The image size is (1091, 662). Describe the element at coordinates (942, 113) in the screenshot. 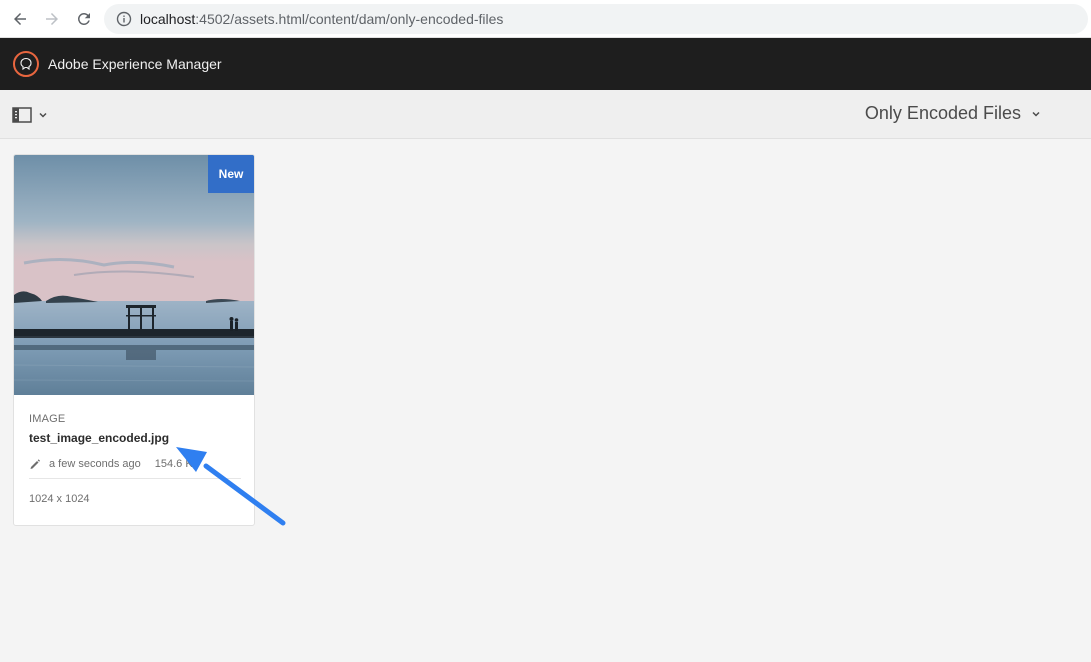

I see `view-title: Only Encoded Files` at that location.